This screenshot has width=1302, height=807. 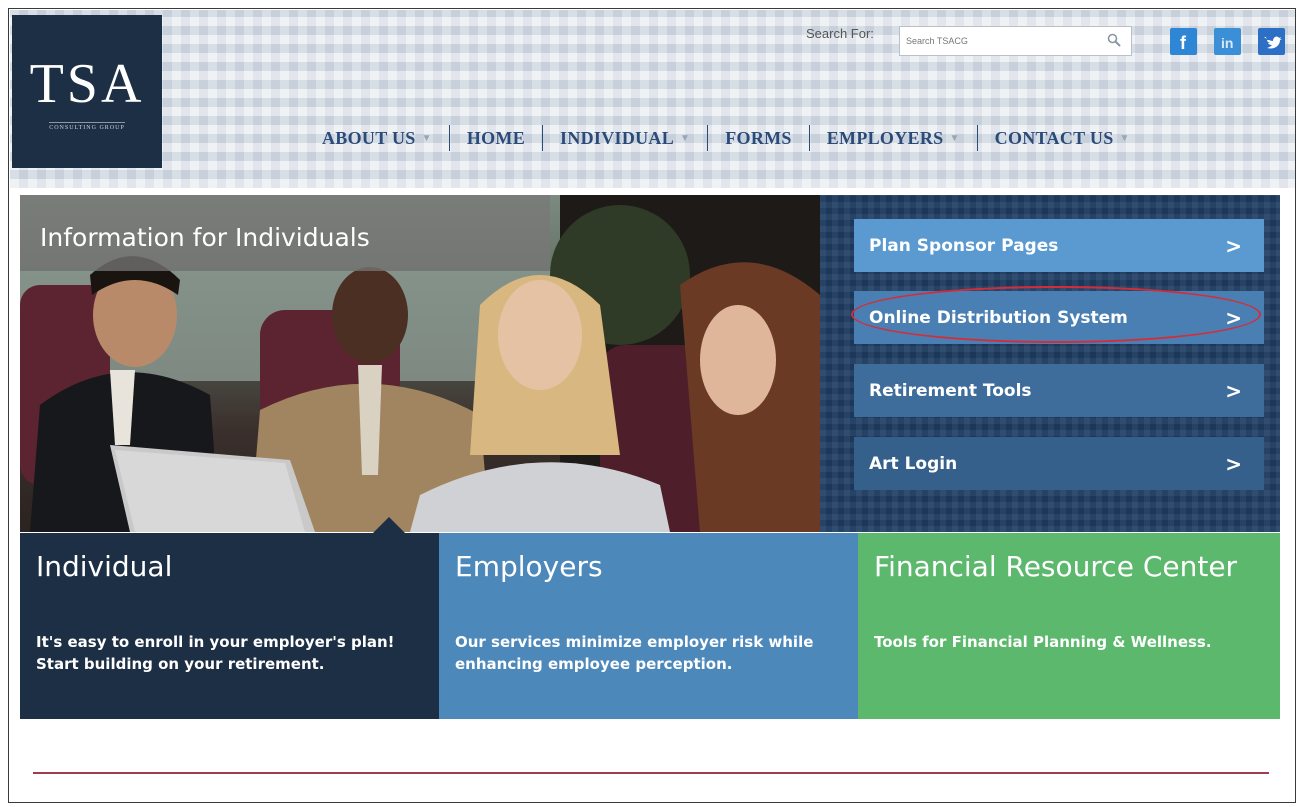 I want to click on tile-title: Employers, so click(x=529, y=566).